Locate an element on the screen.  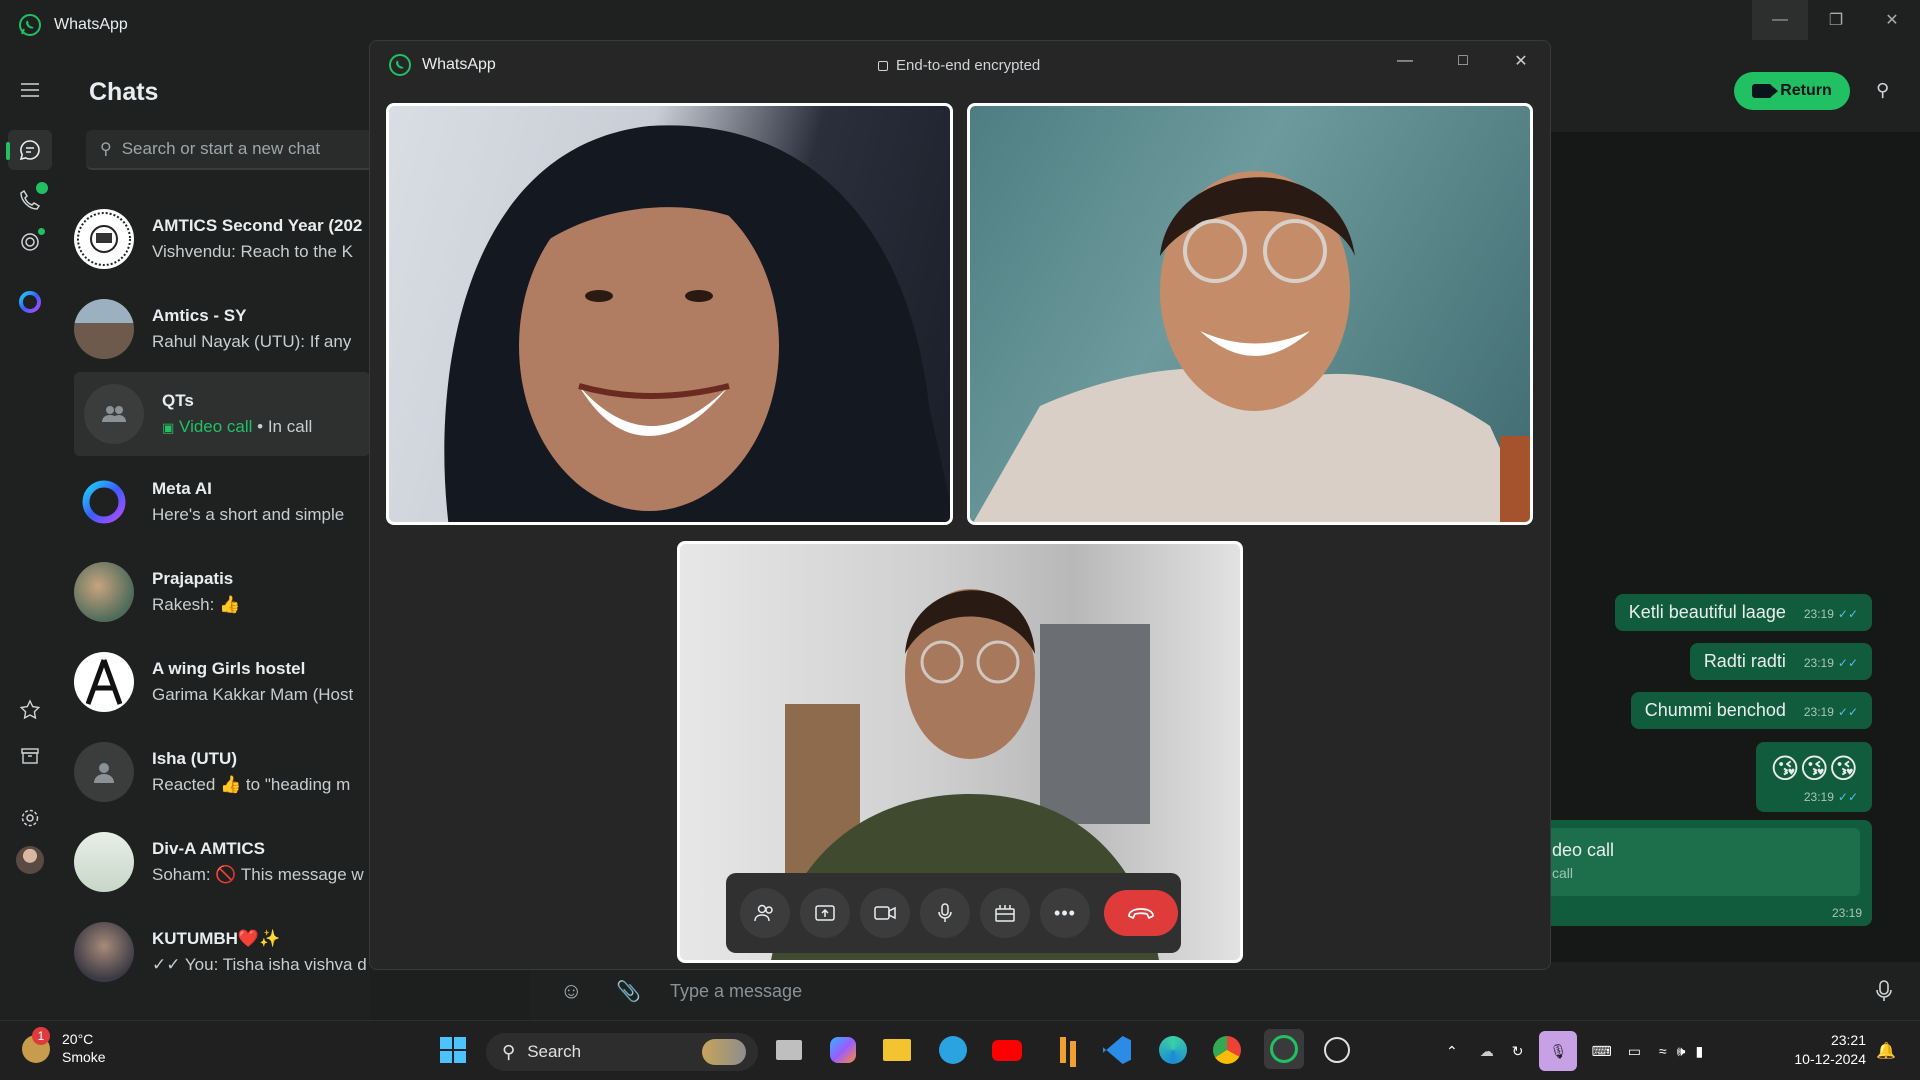
message-input: Type a message is located at coordinates (736, 991).